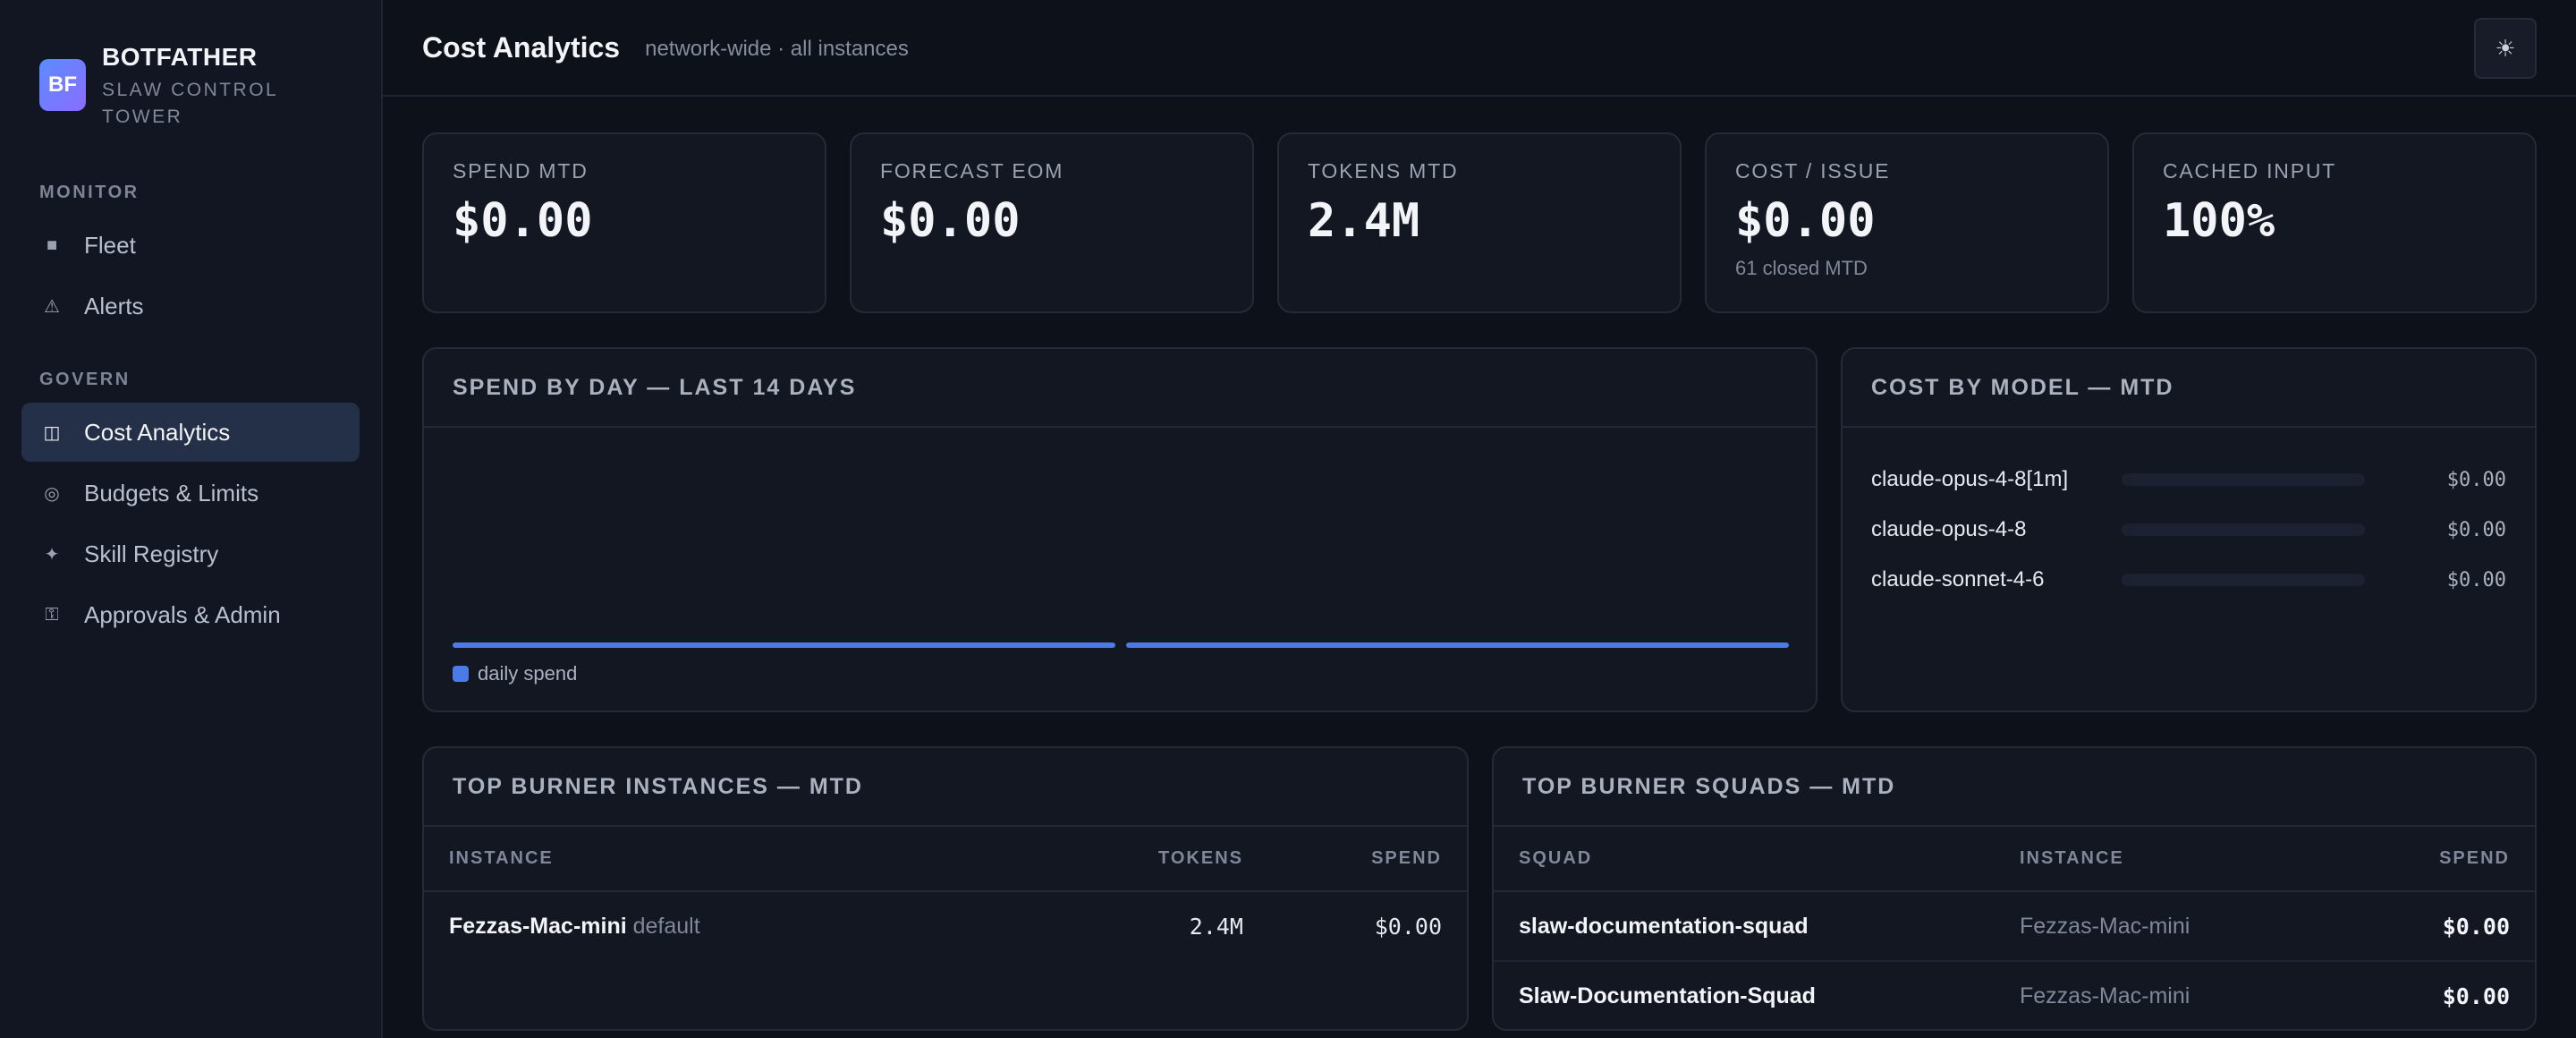 This screenshot has width=2576, height=1038. Describe the element at coordinates (1146, 859) in the screenshot. I see `column-header: TOKENS` at that location.